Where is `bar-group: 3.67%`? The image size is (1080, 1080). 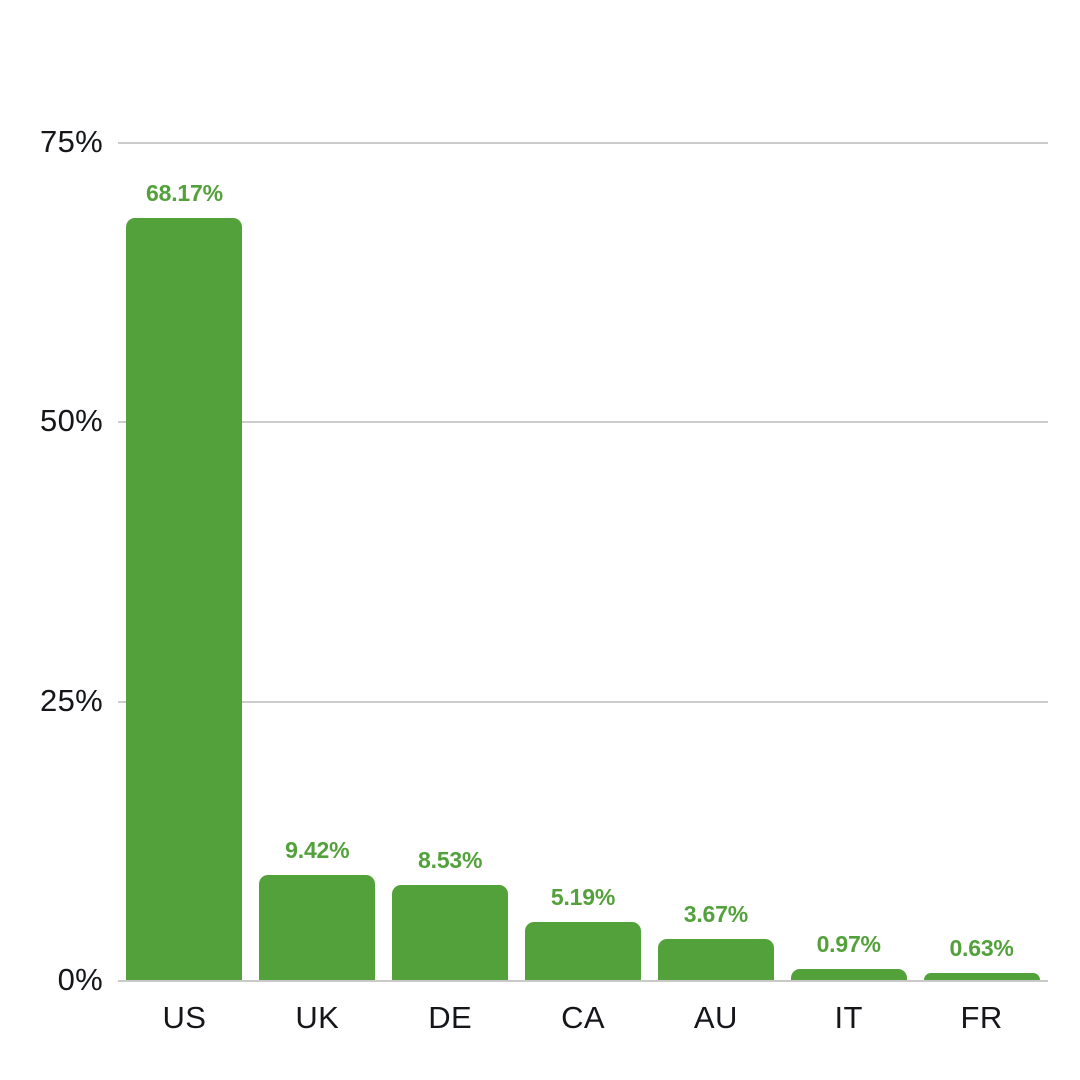 bar-group: 3.67% is located at coordinates (715, 941).